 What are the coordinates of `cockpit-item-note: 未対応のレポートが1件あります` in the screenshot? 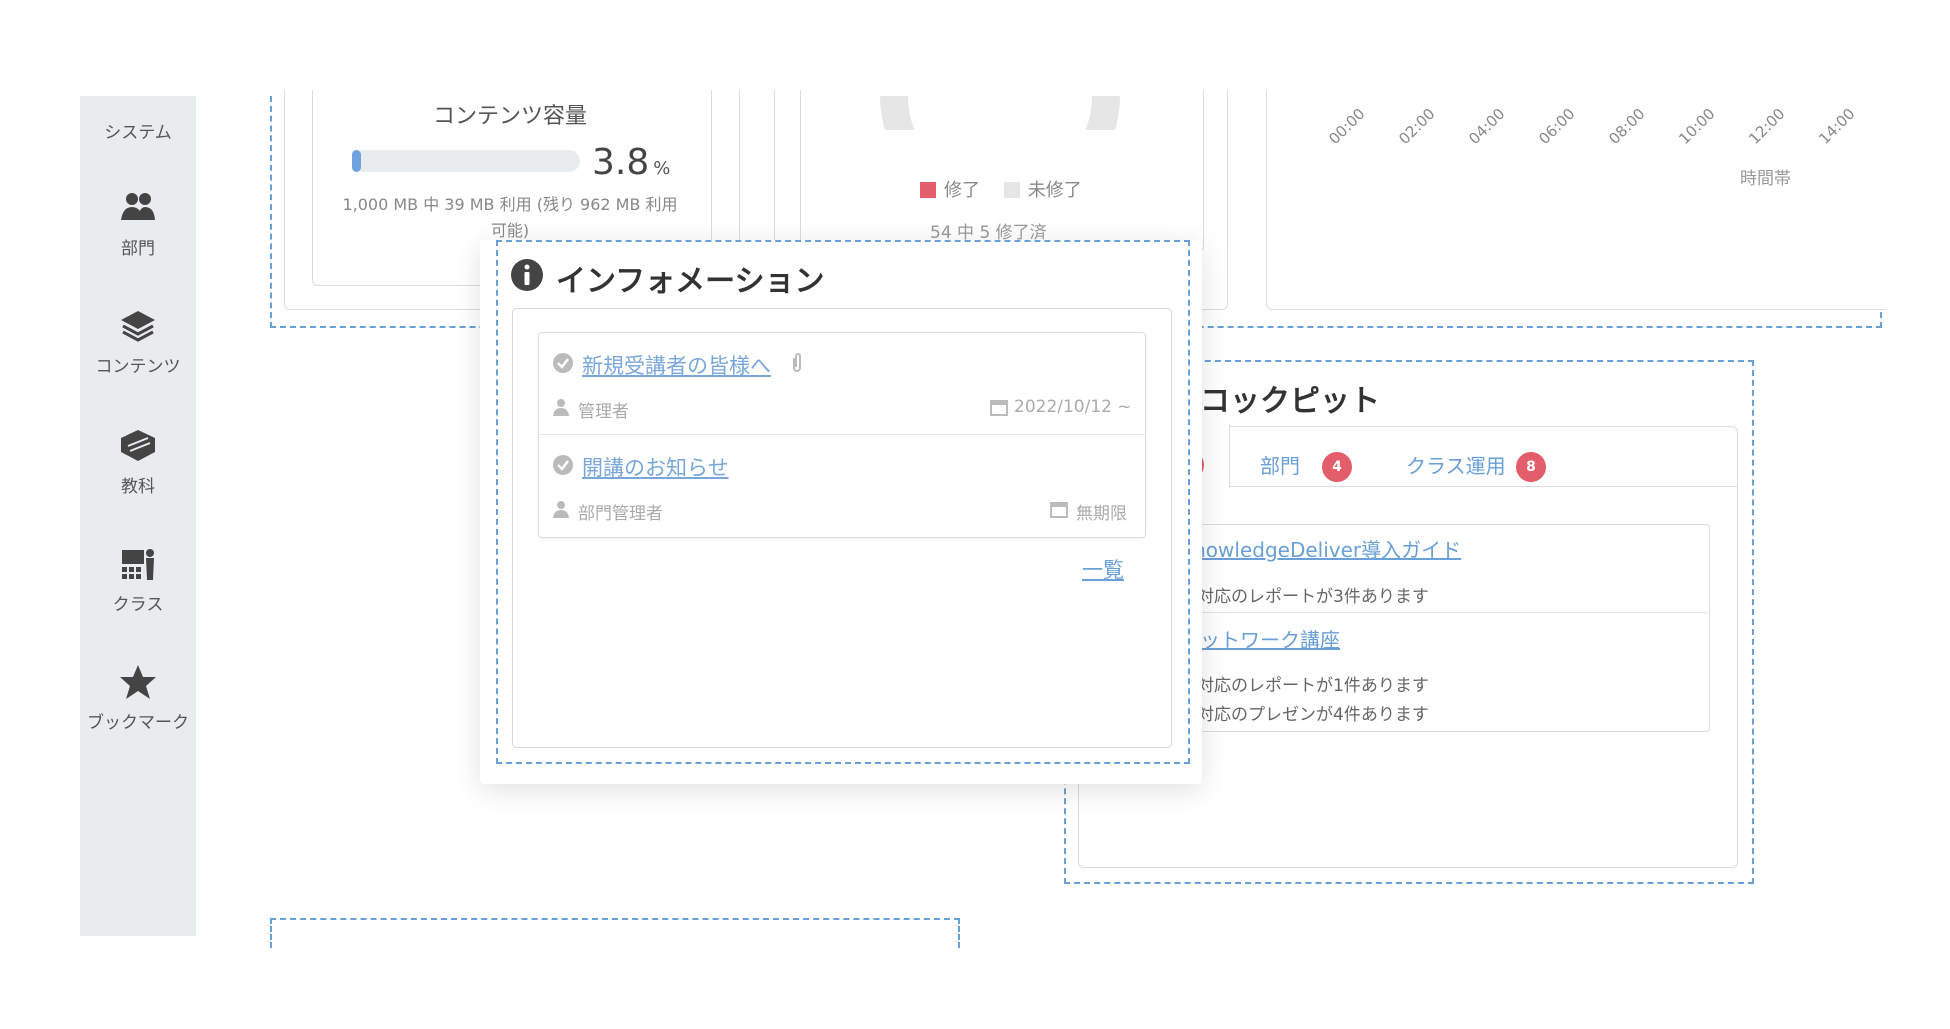 It's located at (1304, 686).